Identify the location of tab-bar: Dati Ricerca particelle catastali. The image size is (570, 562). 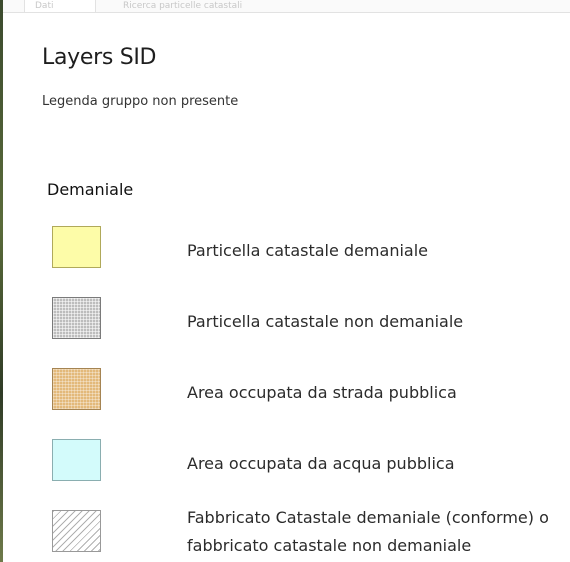
(286, 6).